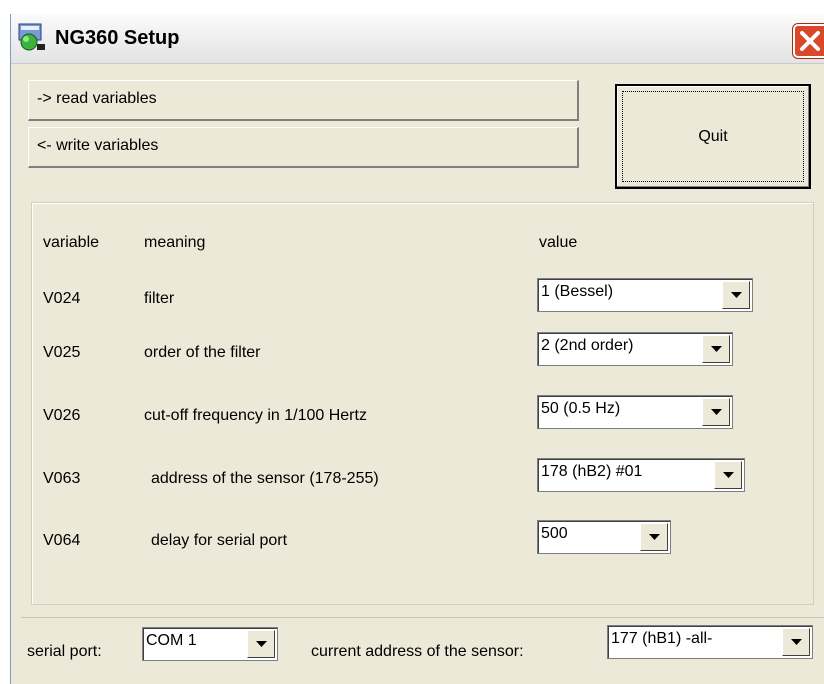 The image size is (824, 684). I want to click on row-meaning: delay for serial port, so click(219, 540).